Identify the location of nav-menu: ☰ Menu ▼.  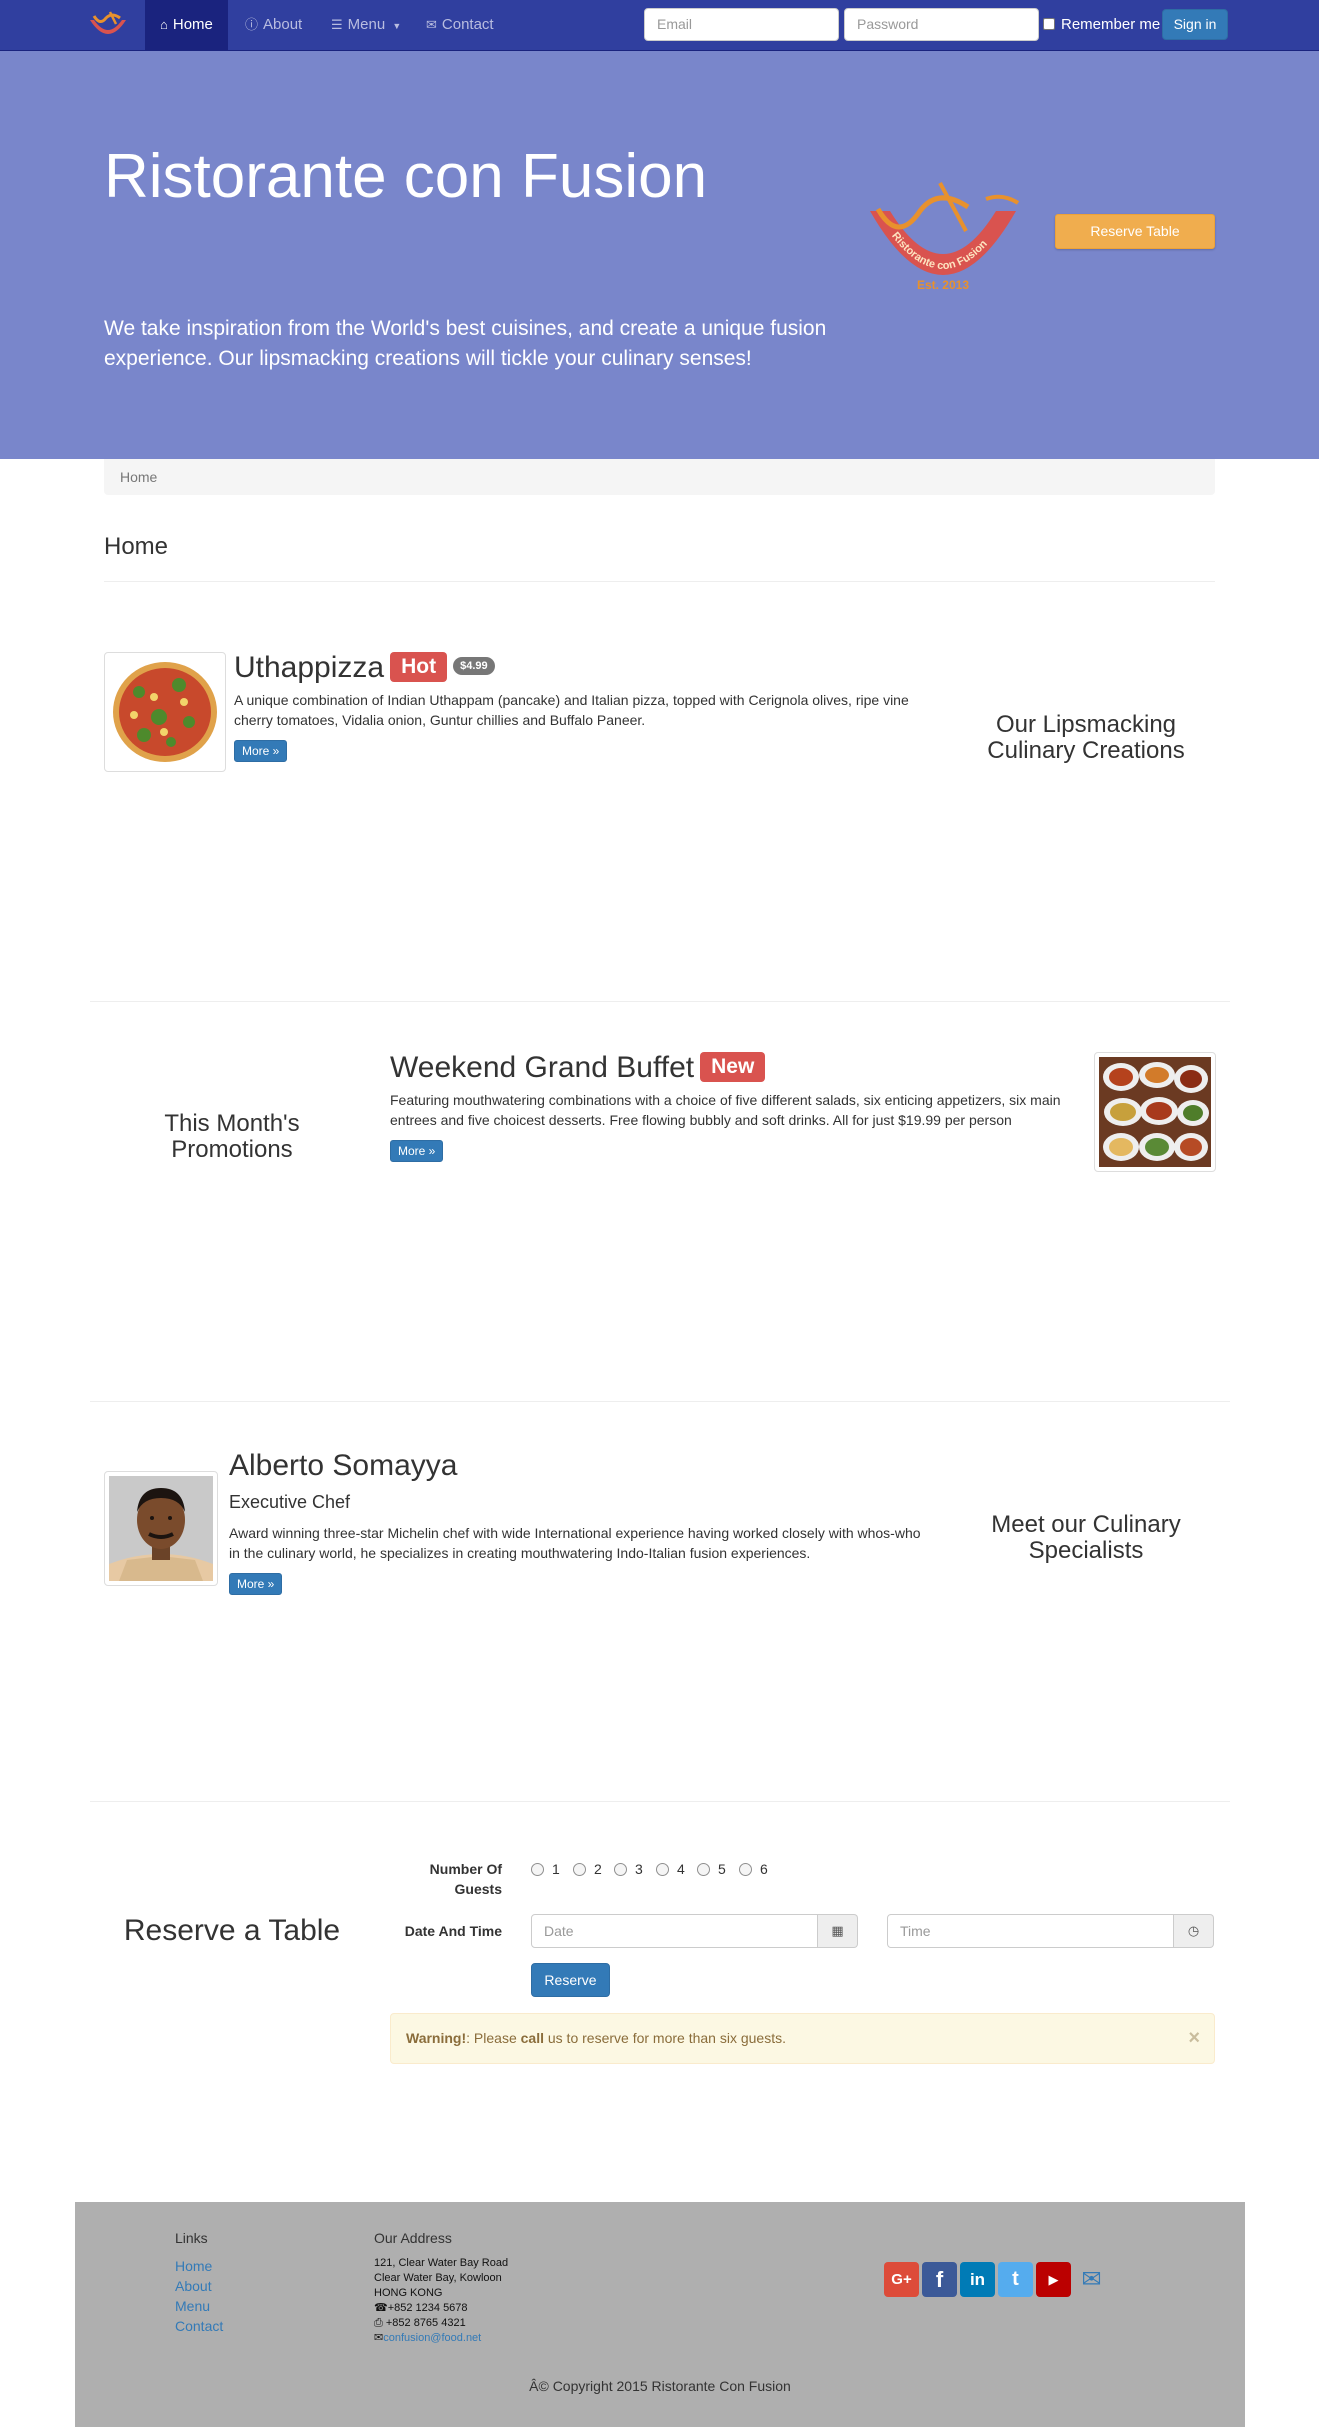
(366, 25).